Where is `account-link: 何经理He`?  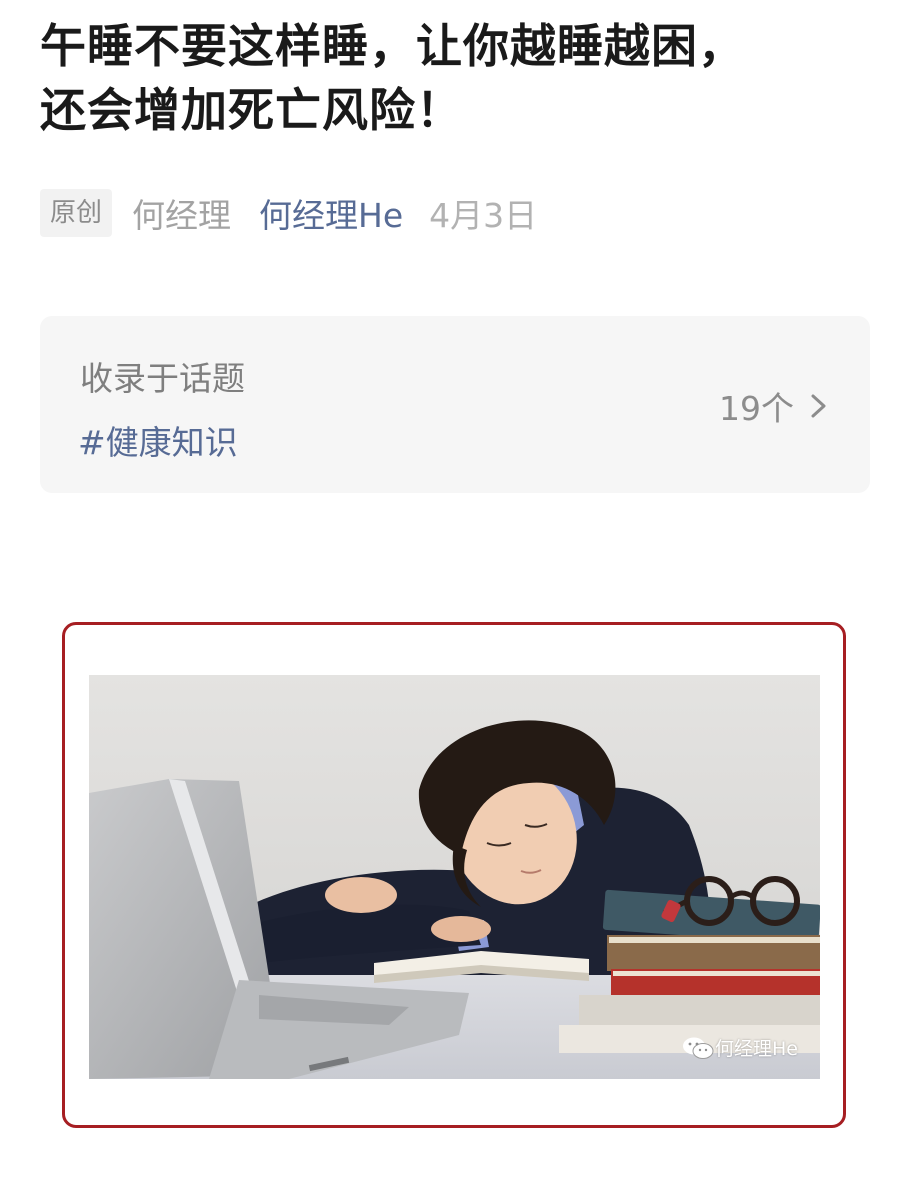
account-link: 何经理He is located at coordinates (331, 213).